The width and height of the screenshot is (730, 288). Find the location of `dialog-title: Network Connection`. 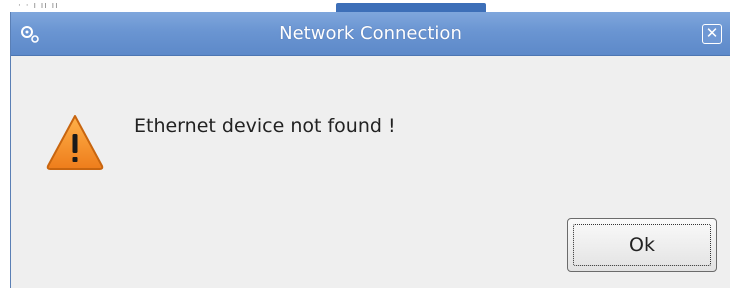

dialog-title: Network Connection is located at coordinates (370, 33).